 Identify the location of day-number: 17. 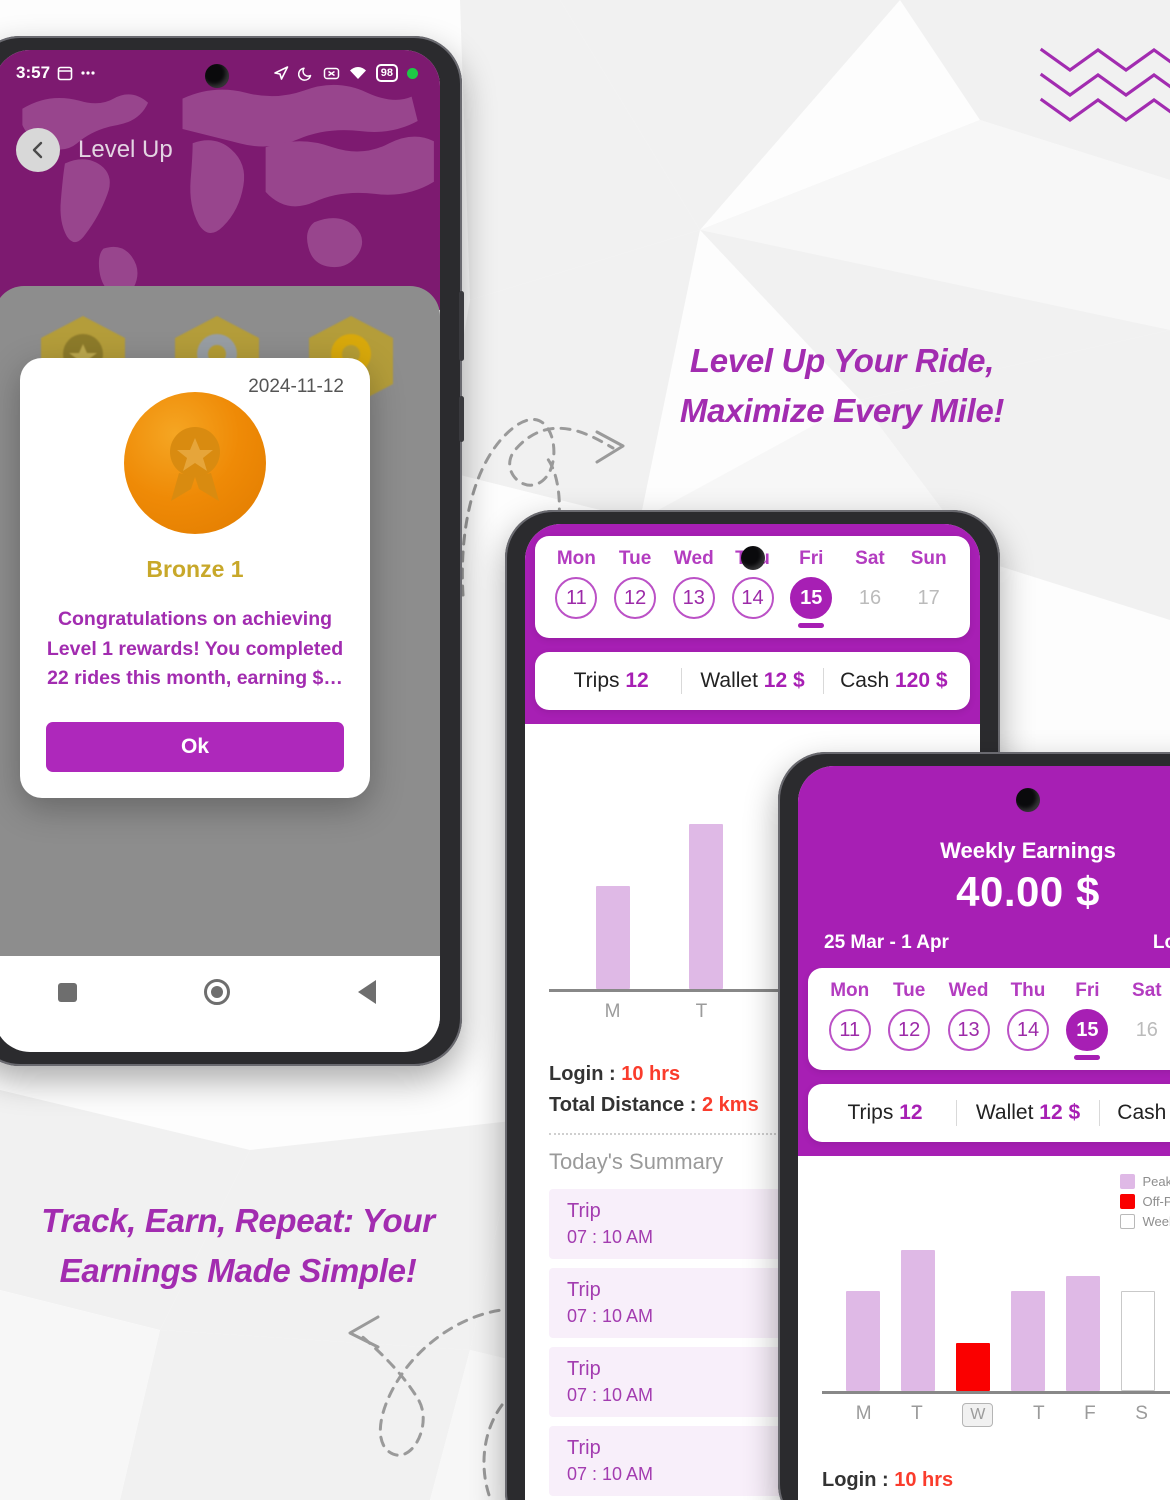
(928, 597).